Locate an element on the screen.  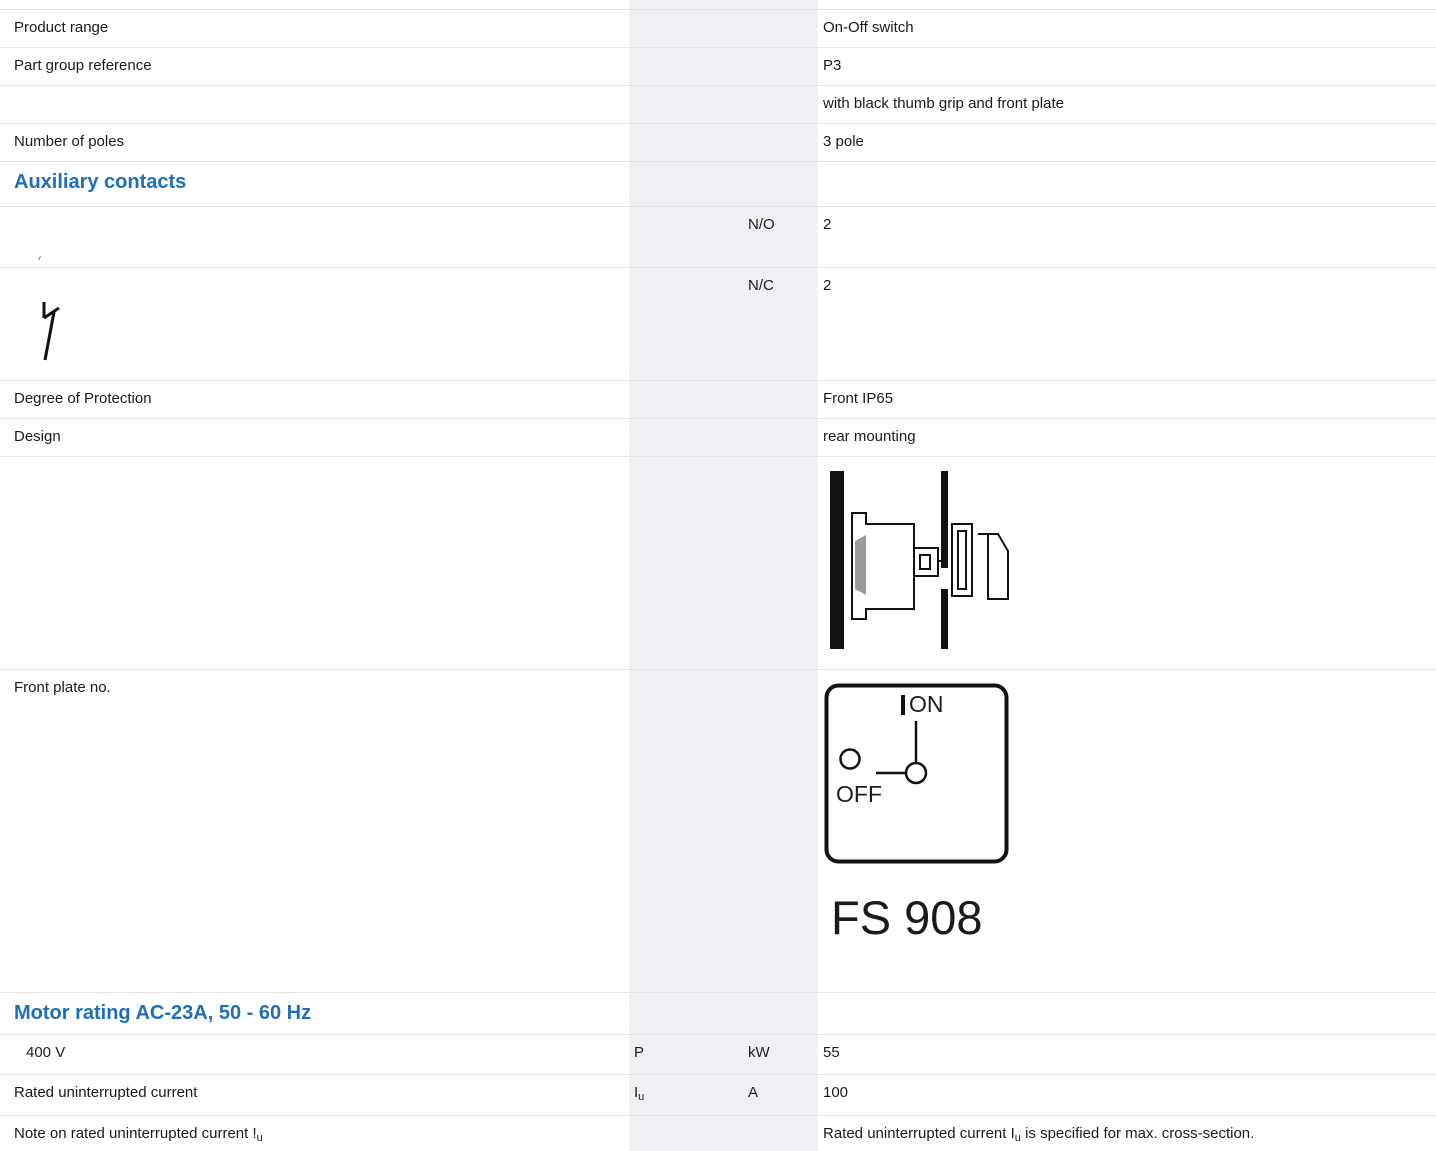
section-motor-rating: Motor rating AC-23A, 50 - 60 Hz is located at coordinates (718, 1014).